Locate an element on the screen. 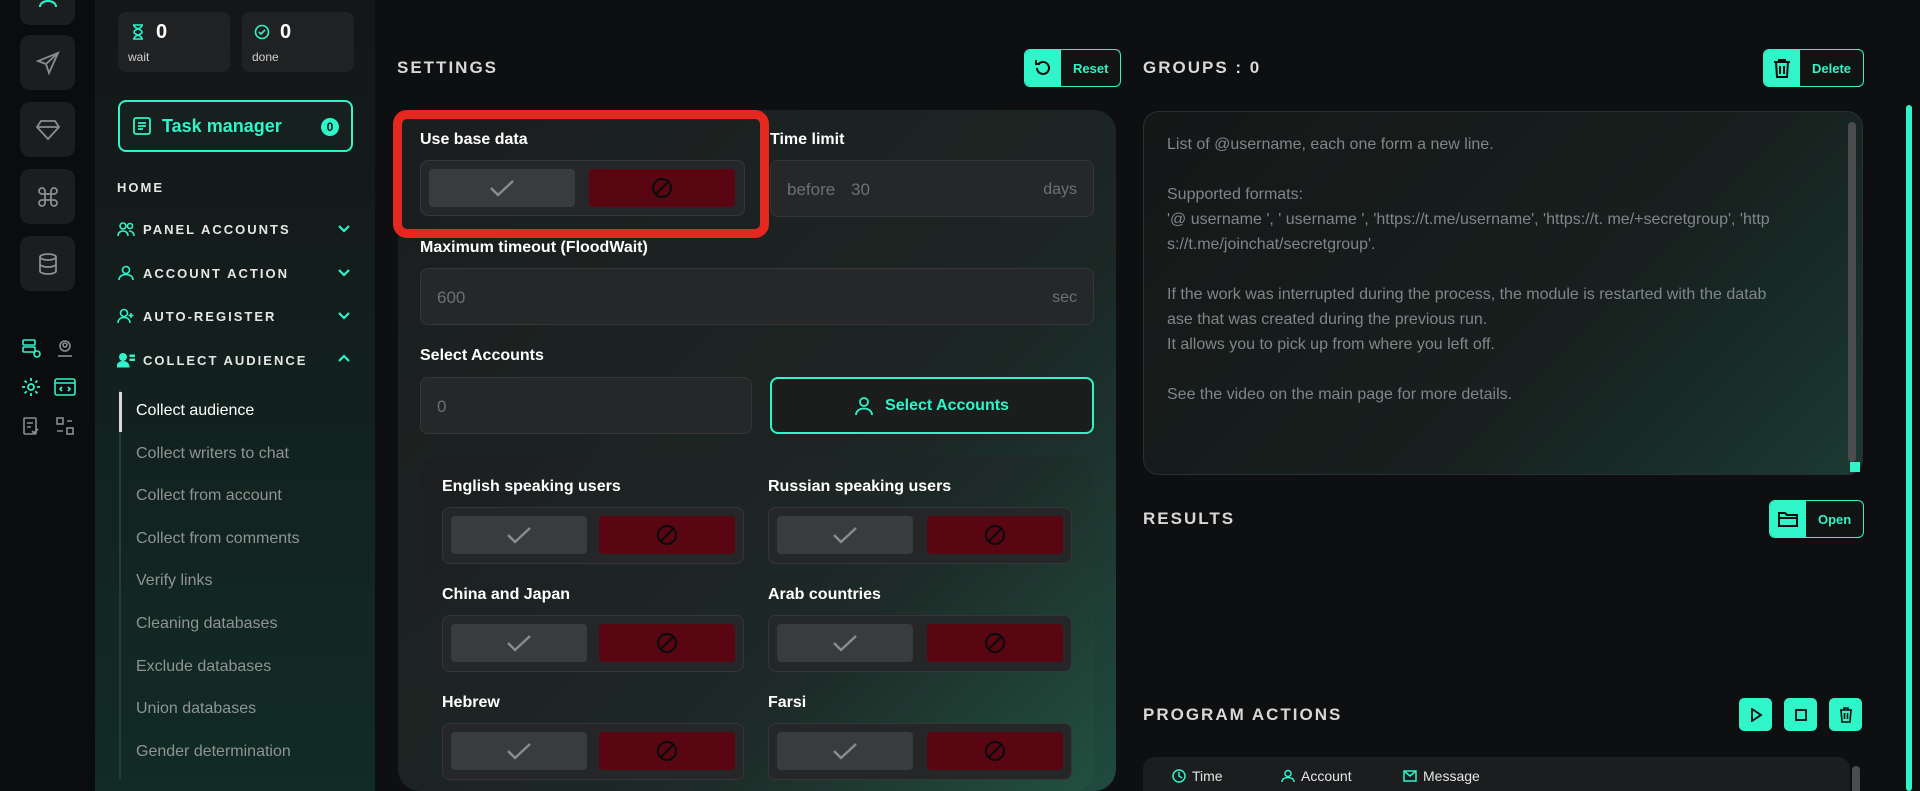  filter-china-japan-yes is located at coordinates (519, 643).